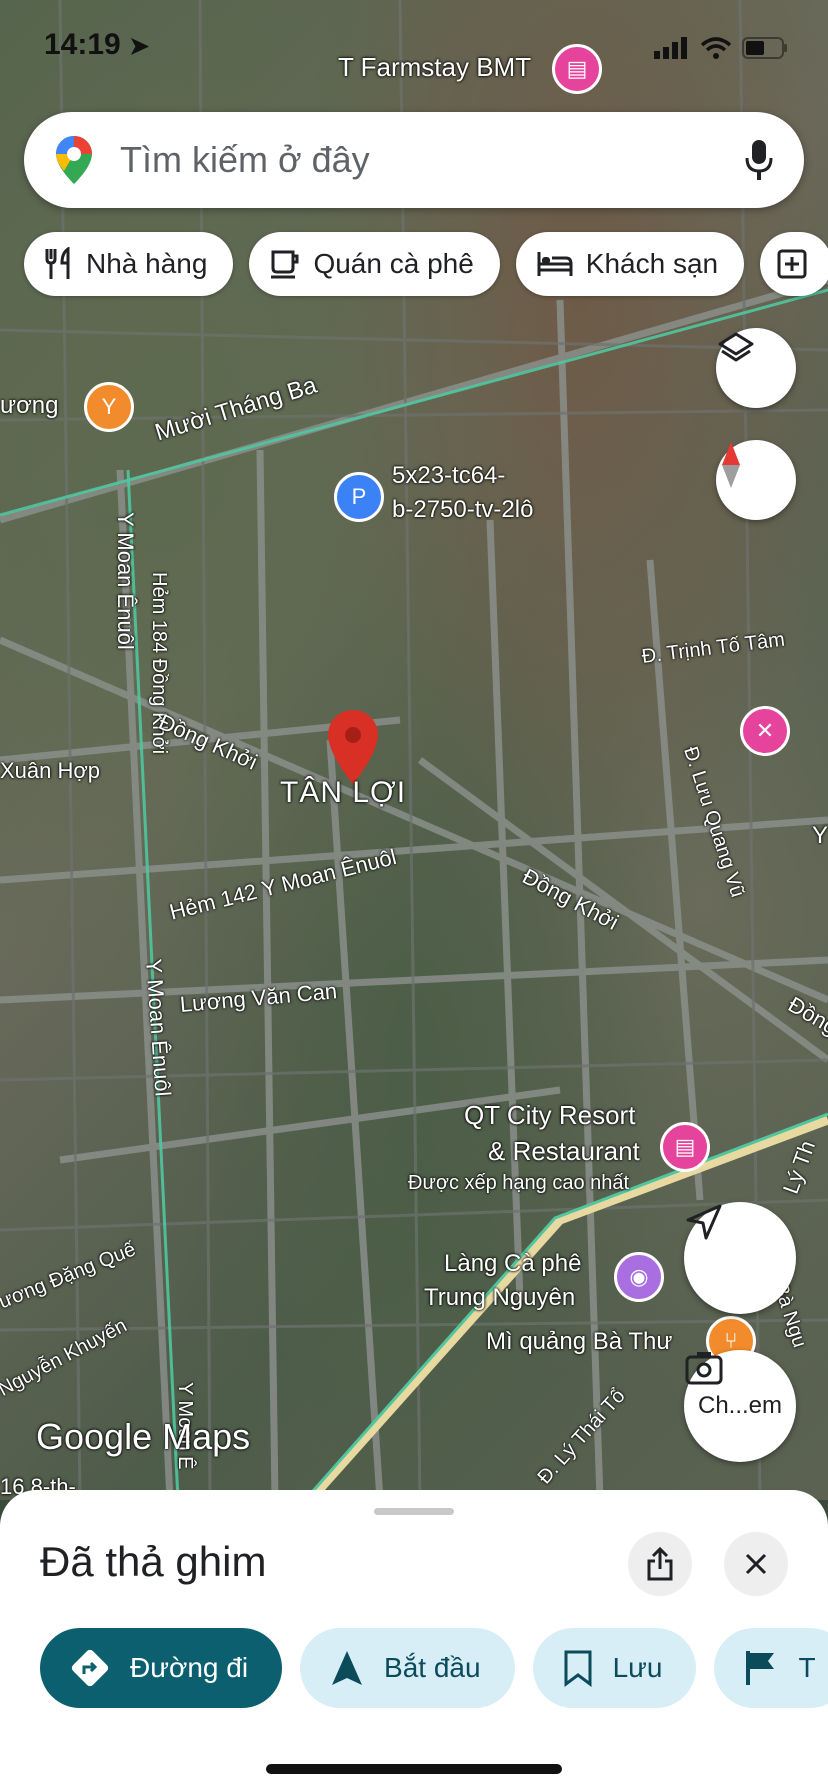  I want to click on directions-button: Đường đi, so click(161, 1668).